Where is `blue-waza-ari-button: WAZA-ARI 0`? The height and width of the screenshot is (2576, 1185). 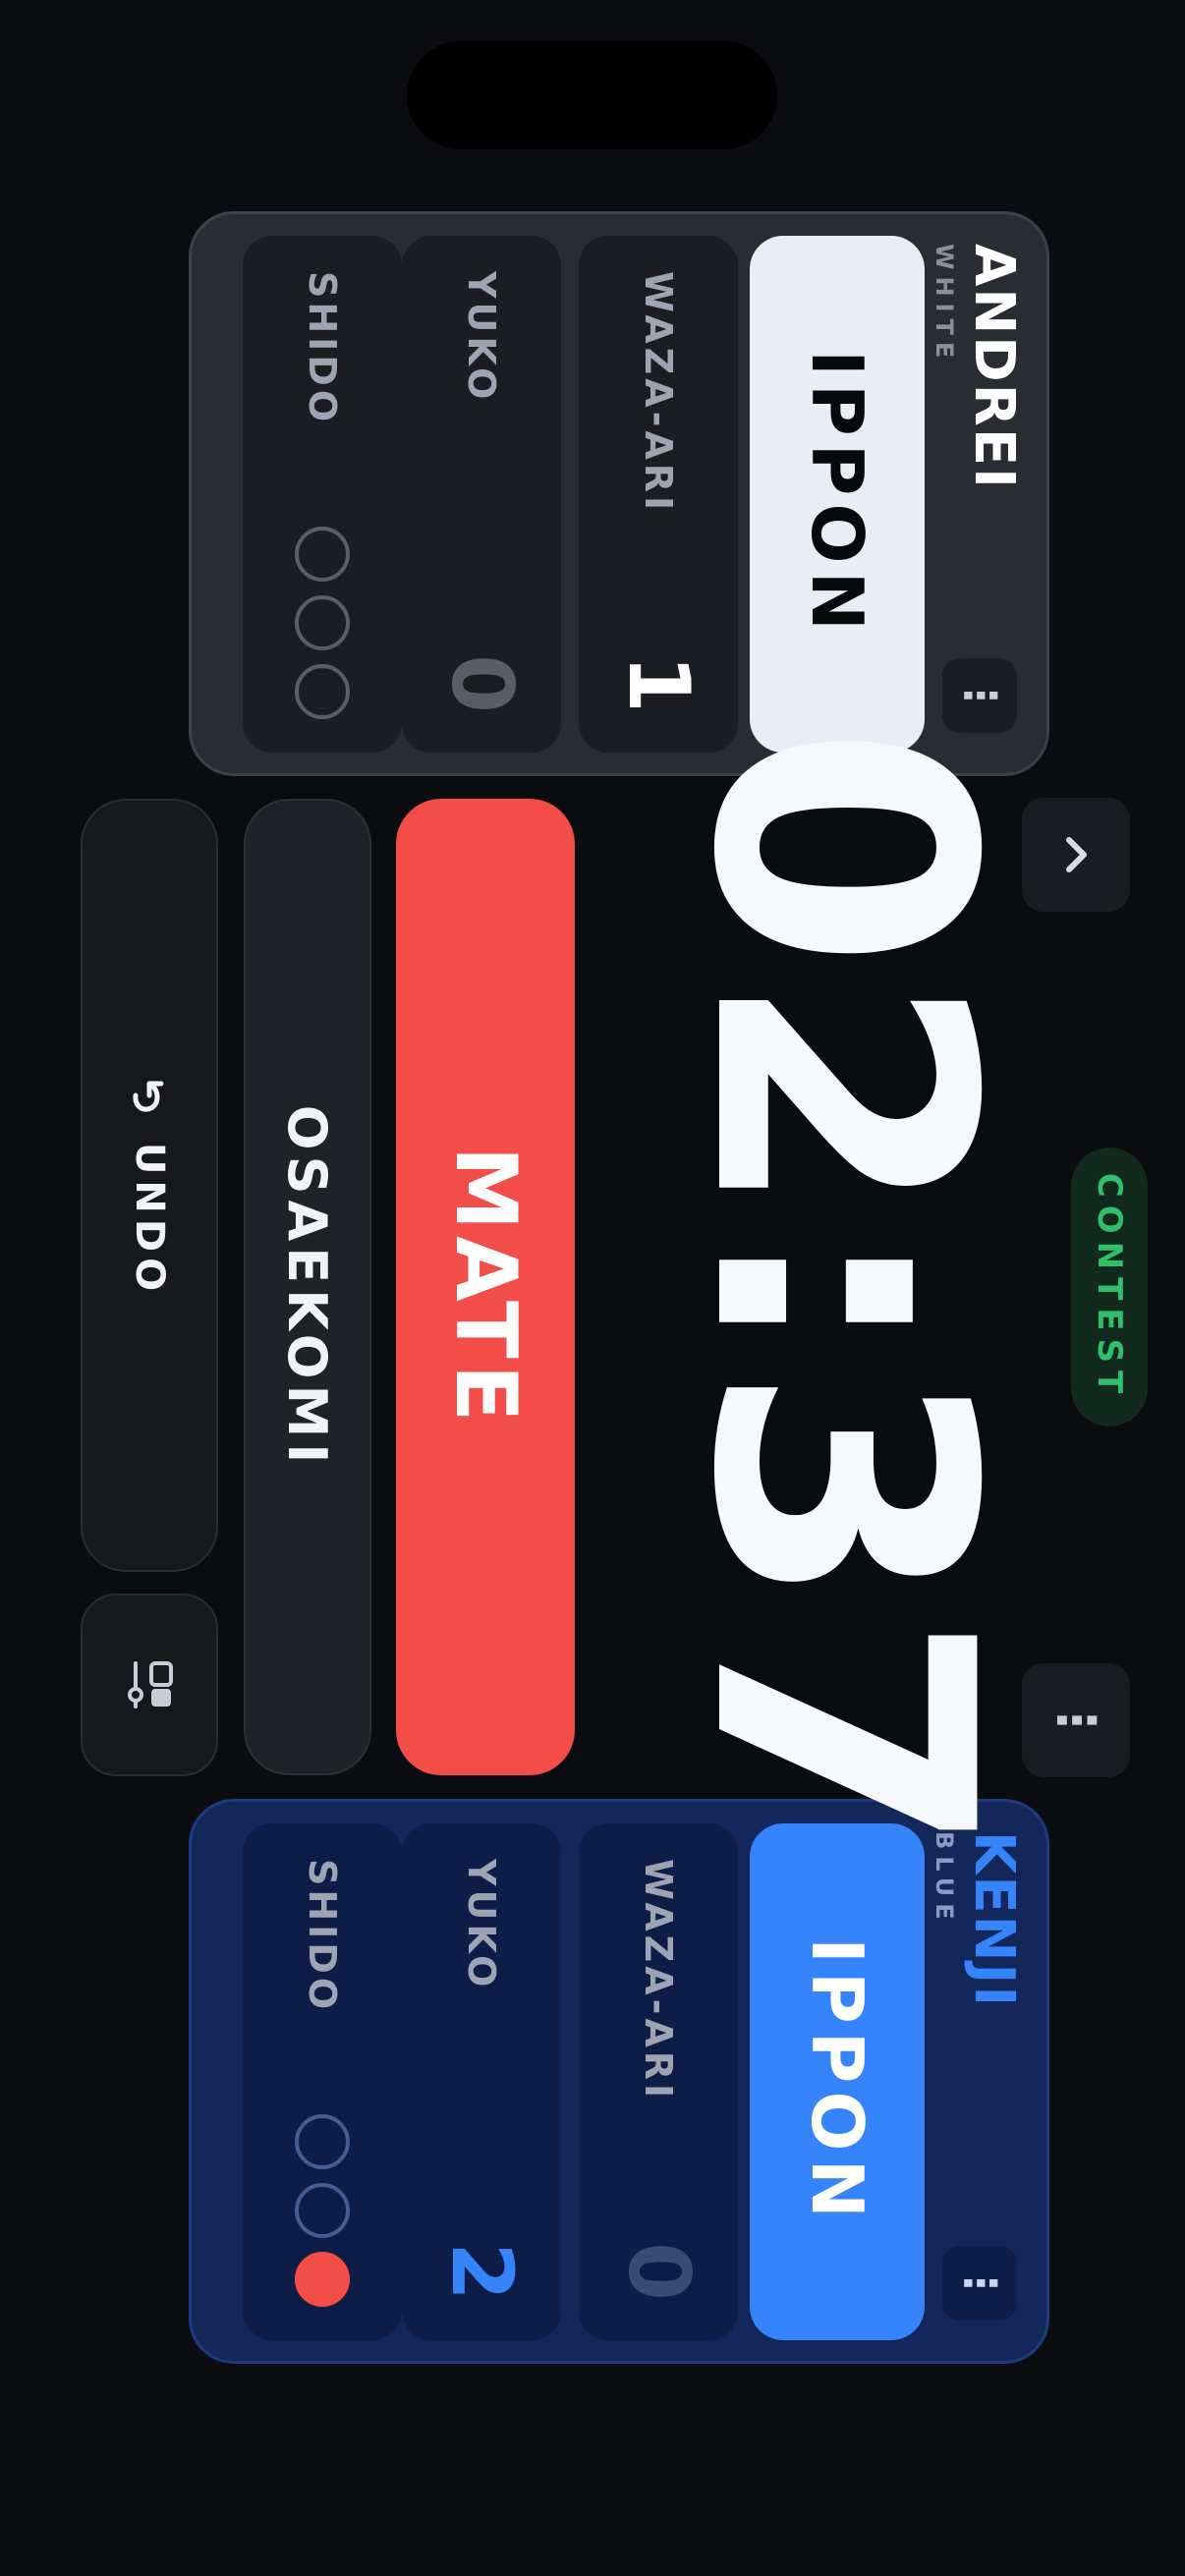
blue-waza-ari-button: WAZA-ARI 0 is located at coordinates (658, 2081).